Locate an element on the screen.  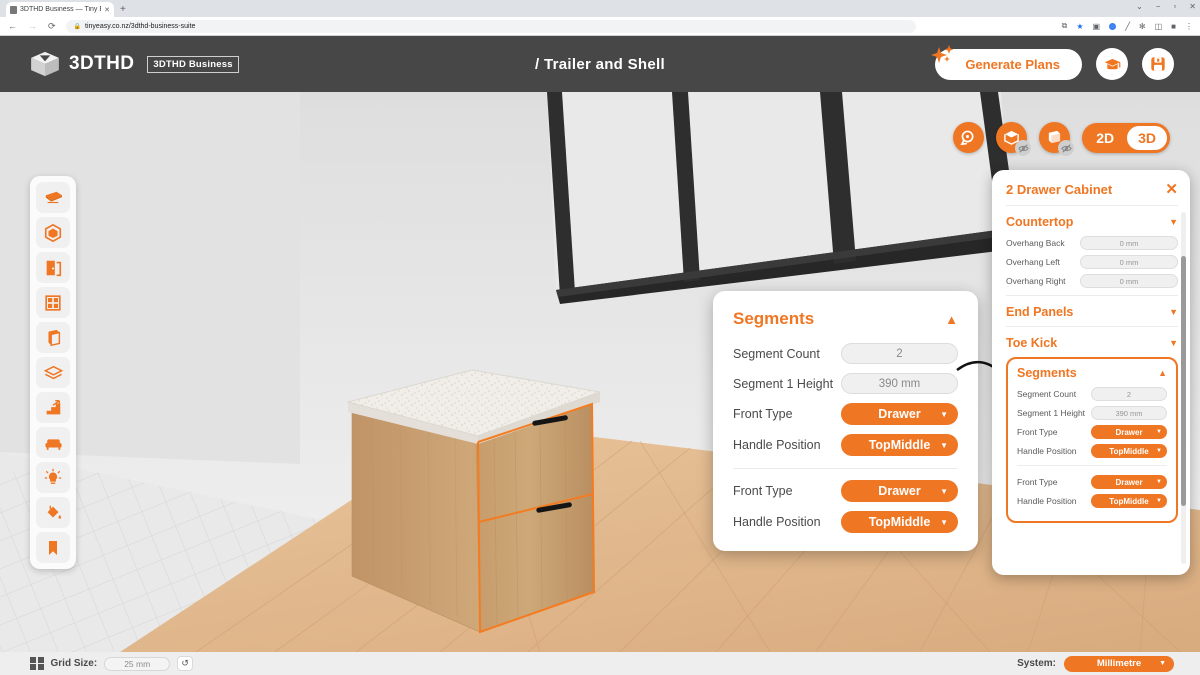
system-select: Millimetre ▼ is located at coordinates (1119, 663).